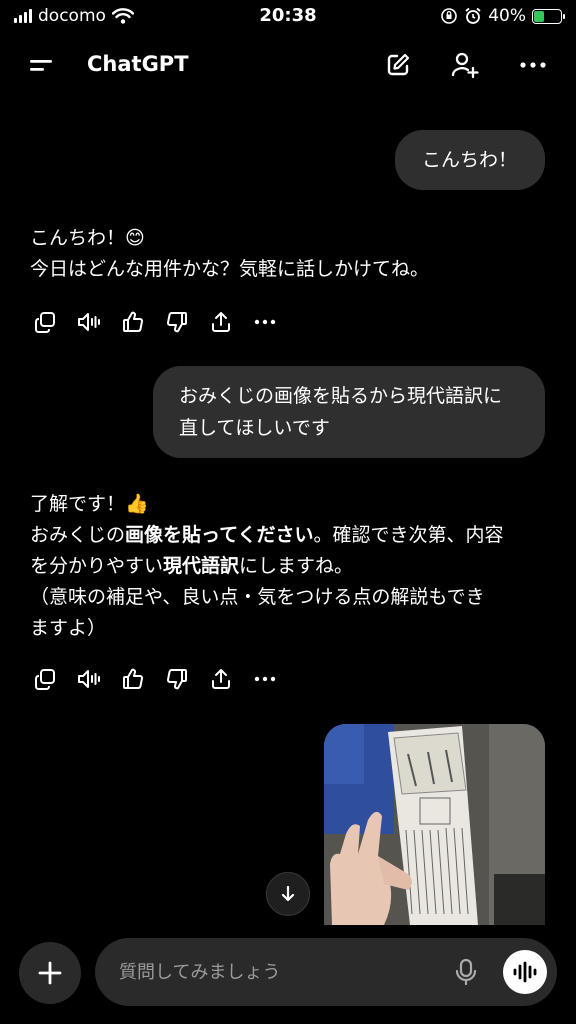  I want to click on plus-icon, so click(50, 973).